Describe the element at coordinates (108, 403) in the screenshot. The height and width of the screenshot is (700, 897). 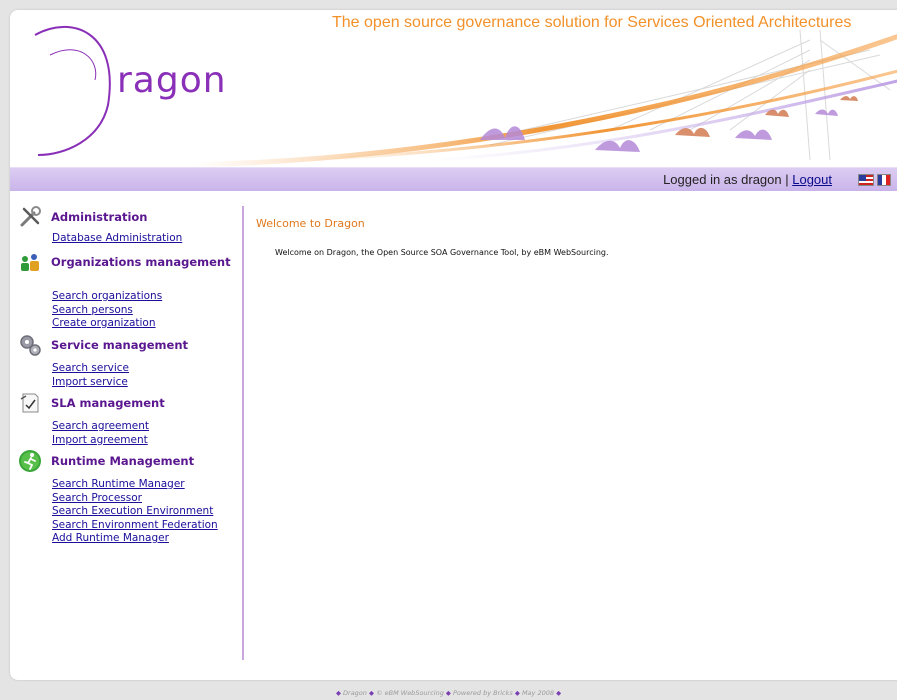
I see `section-title: SLA management` at that location.